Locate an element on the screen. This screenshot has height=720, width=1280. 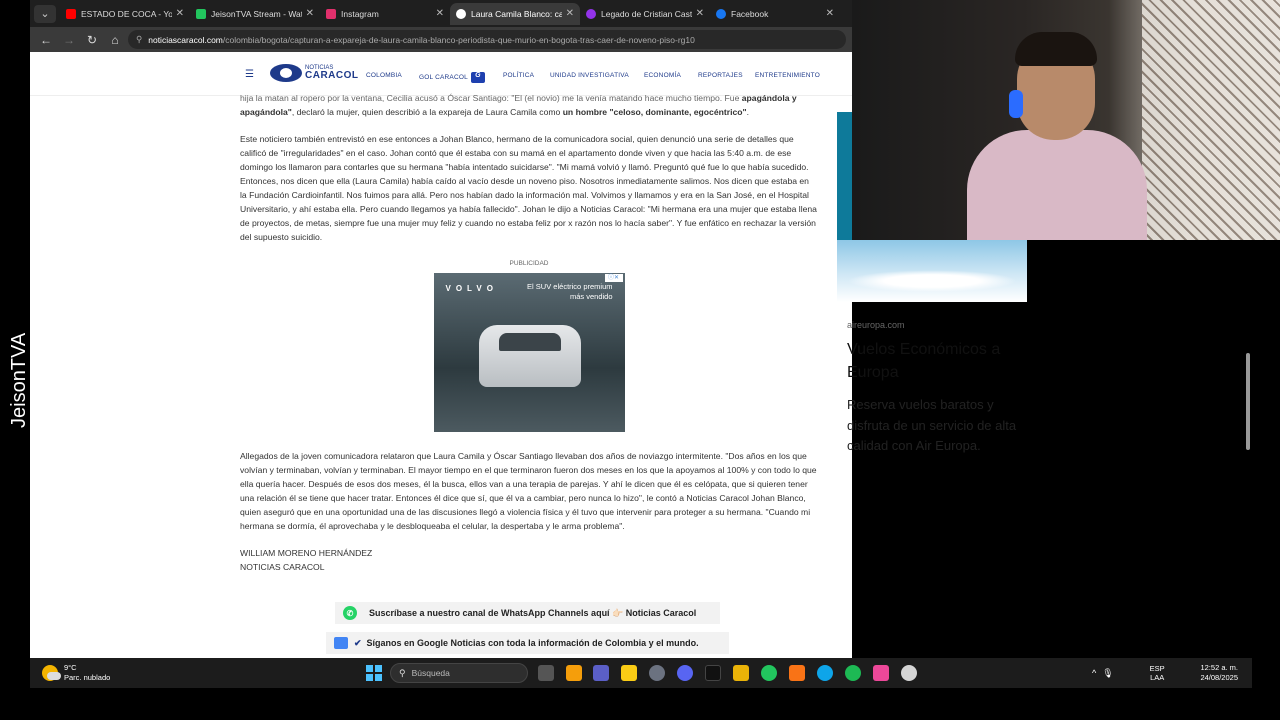
taskbar-search: ⚲ Búsqueda is located at coordinates (459, 673).